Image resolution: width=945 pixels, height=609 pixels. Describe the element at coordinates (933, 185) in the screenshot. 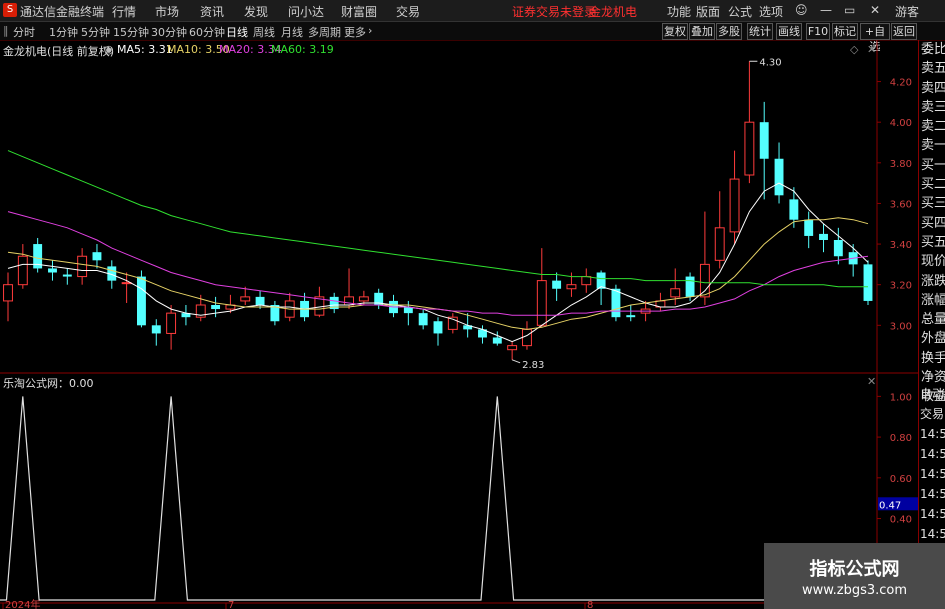

I see `quote-field-7: 买二` at that location.